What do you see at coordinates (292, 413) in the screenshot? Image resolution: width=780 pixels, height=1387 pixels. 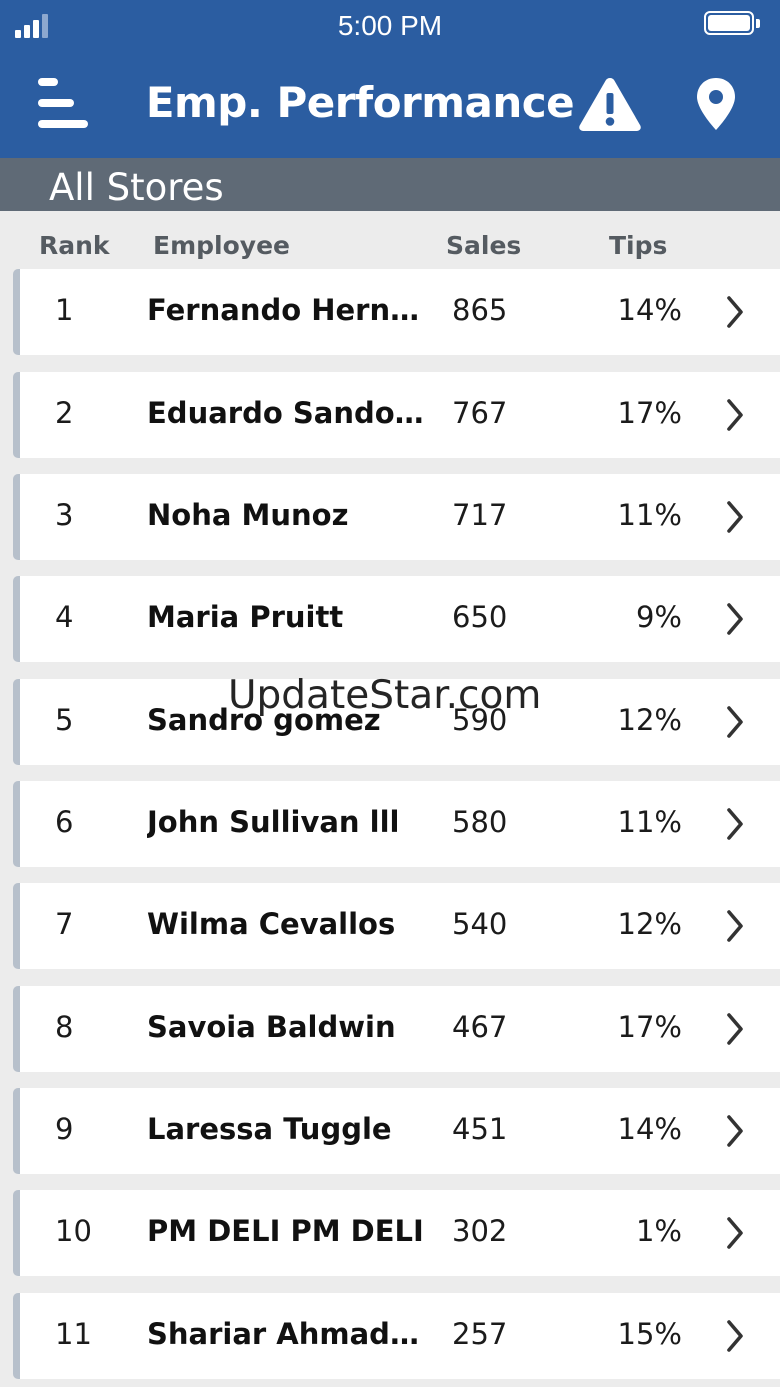 I see `employee-name-cell: Eduardo Sandoval` at bounding box center [292, 413].